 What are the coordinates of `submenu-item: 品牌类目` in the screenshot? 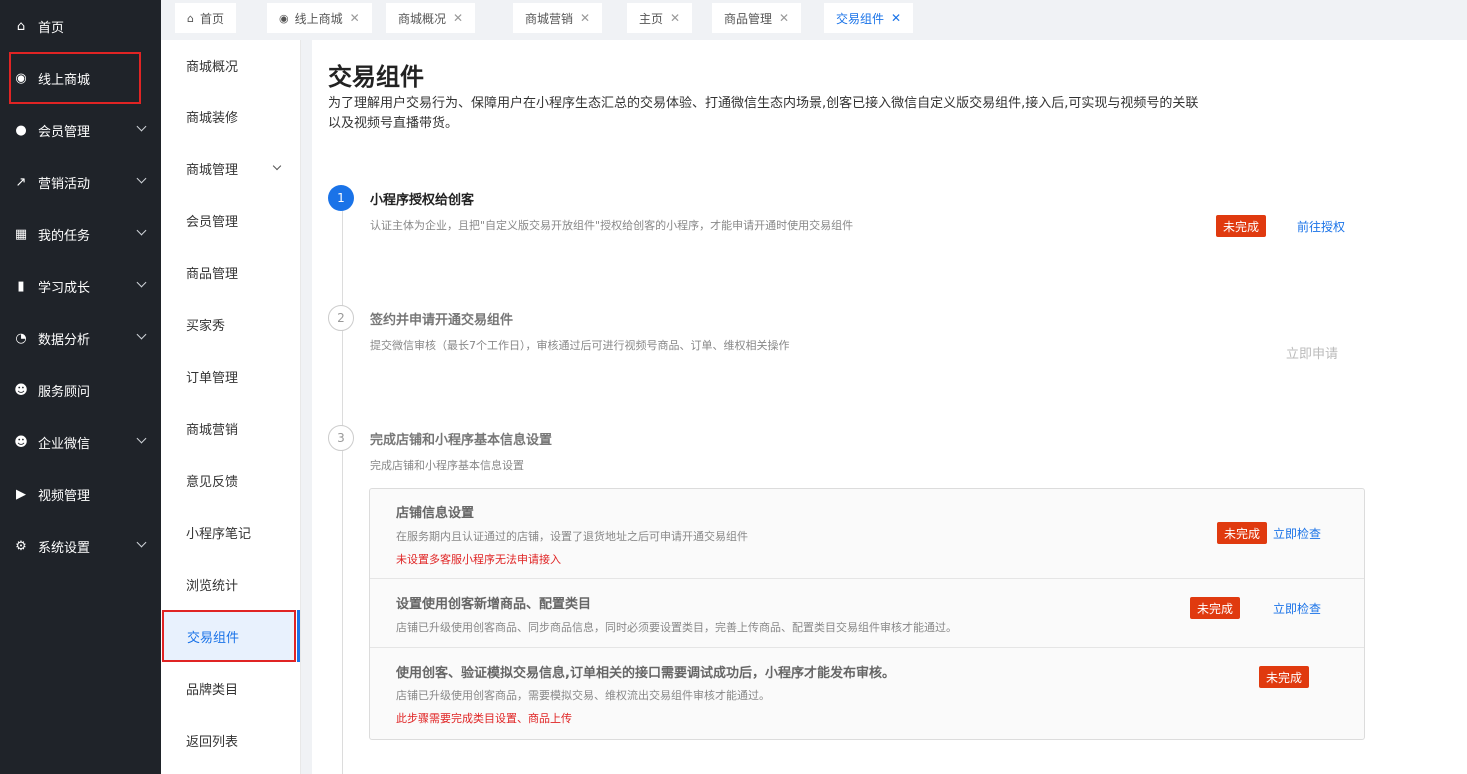 It's located at (230, 688).